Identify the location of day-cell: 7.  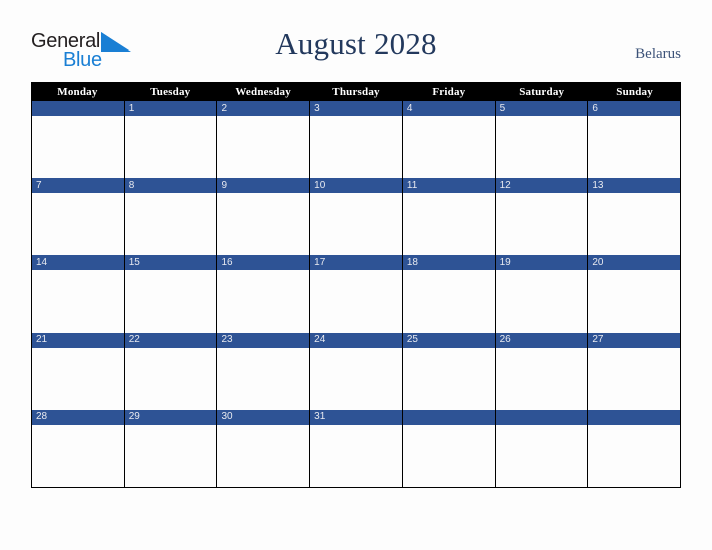
(78, 217).